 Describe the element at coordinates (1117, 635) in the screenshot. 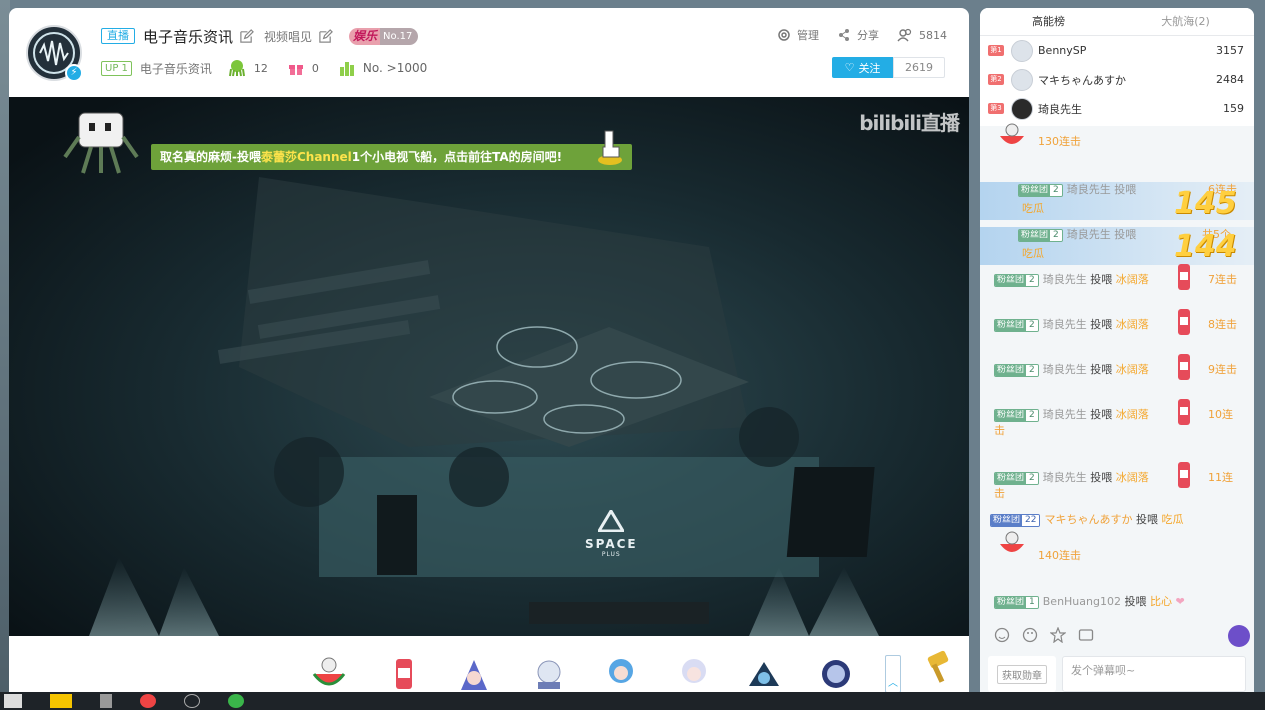

I see `chat-toolbar` at that location.